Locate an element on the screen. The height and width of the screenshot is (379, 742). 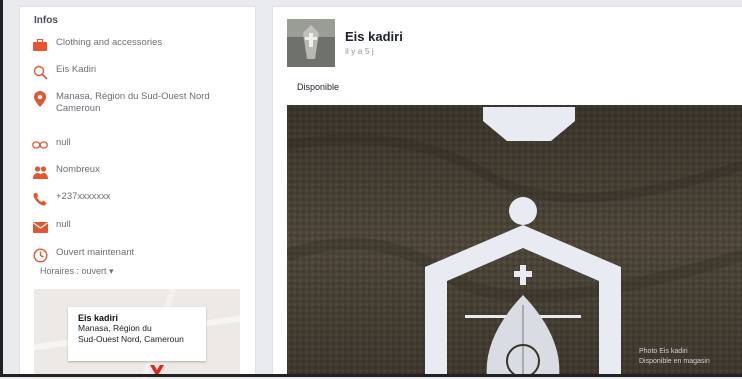
map-address-line: Sud-Ouest Nord, Cameroun is located at coordinates (131, 339).